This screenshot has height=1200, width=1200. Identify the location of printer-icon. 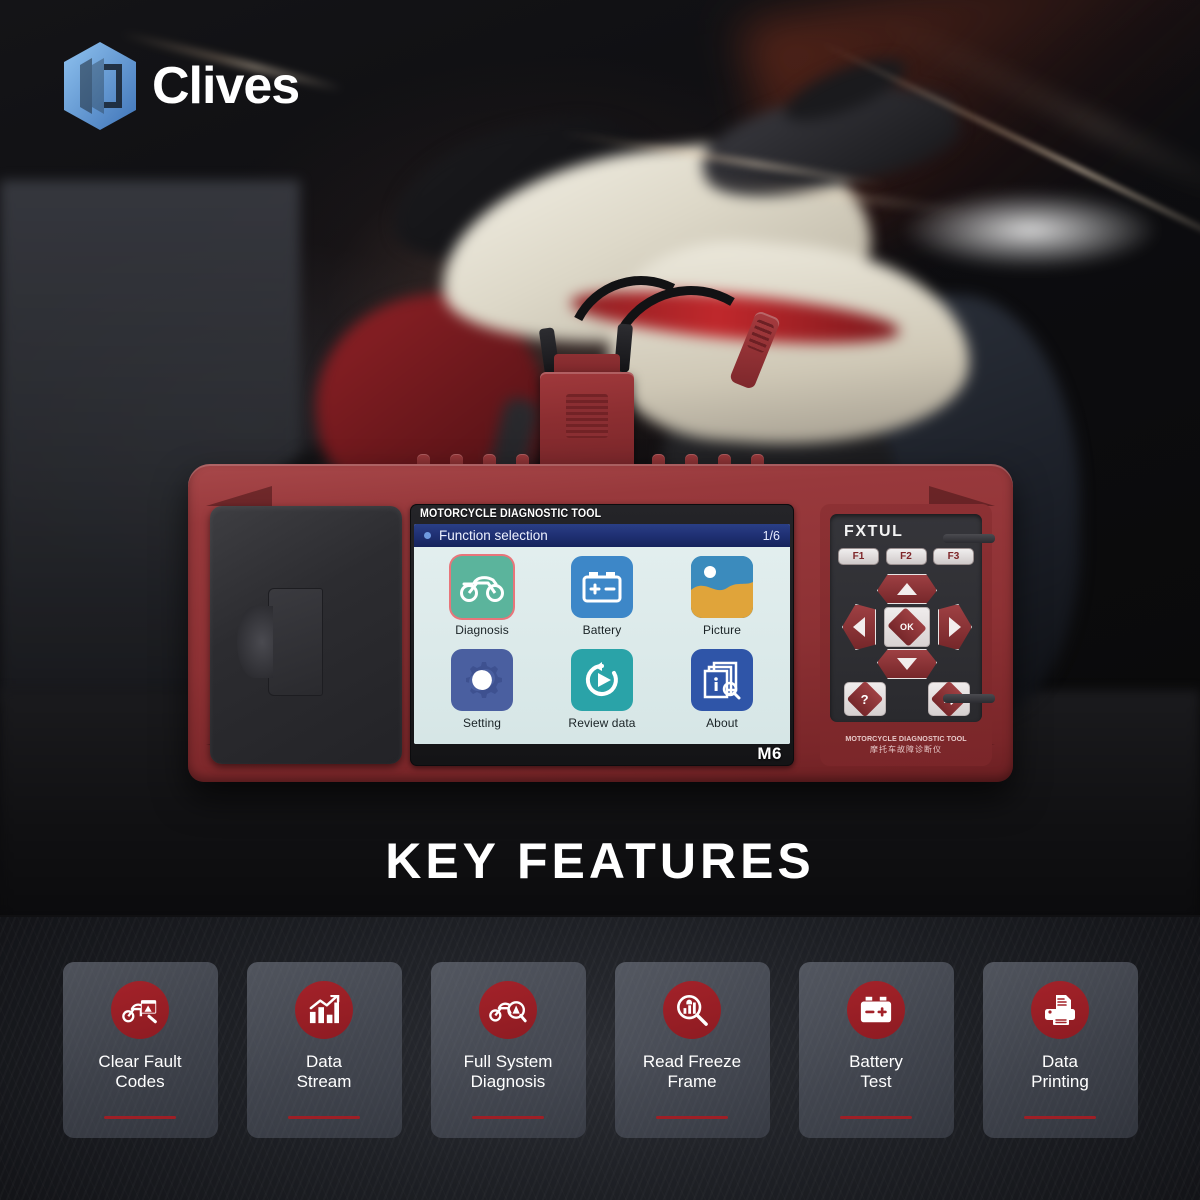
(1060, 1010).